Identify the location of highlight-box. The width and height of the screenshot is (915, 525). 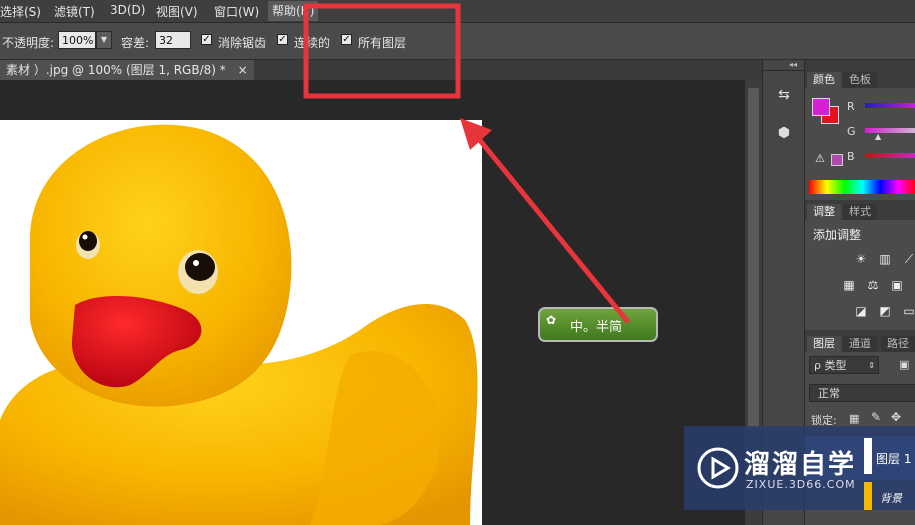
(382, 51).